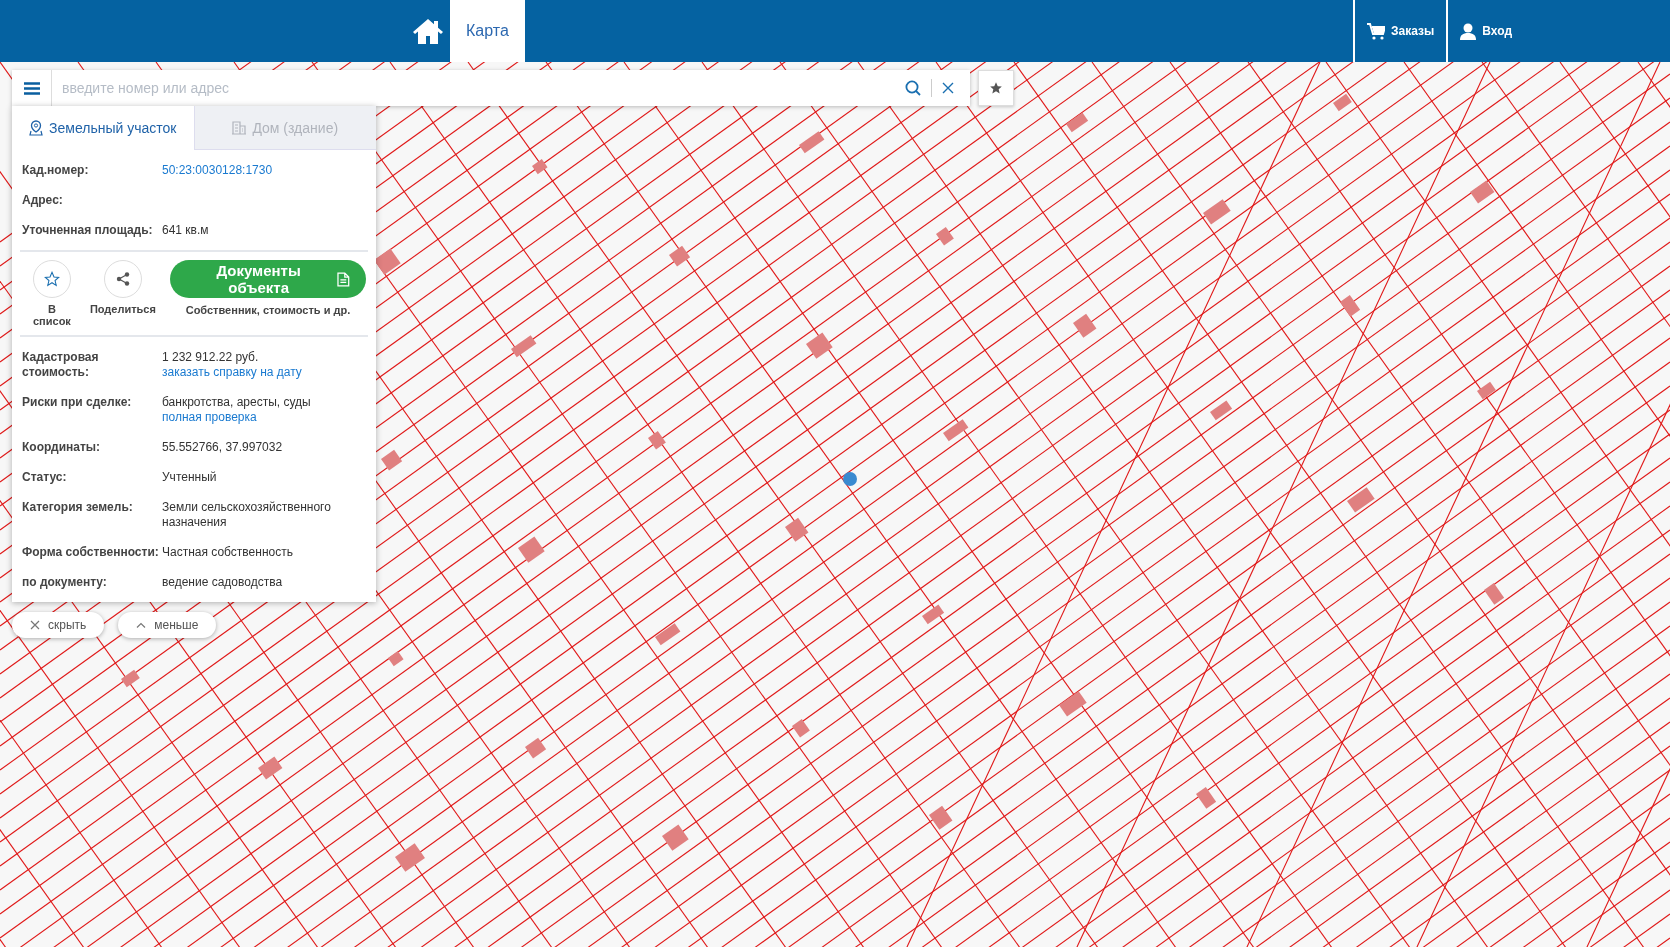 The image size is (1670, 947). What do you see at coordinates (232, 372) in the screenshot?
I see `value-link: заказать справку на дату` at bounding box center [232, 372].